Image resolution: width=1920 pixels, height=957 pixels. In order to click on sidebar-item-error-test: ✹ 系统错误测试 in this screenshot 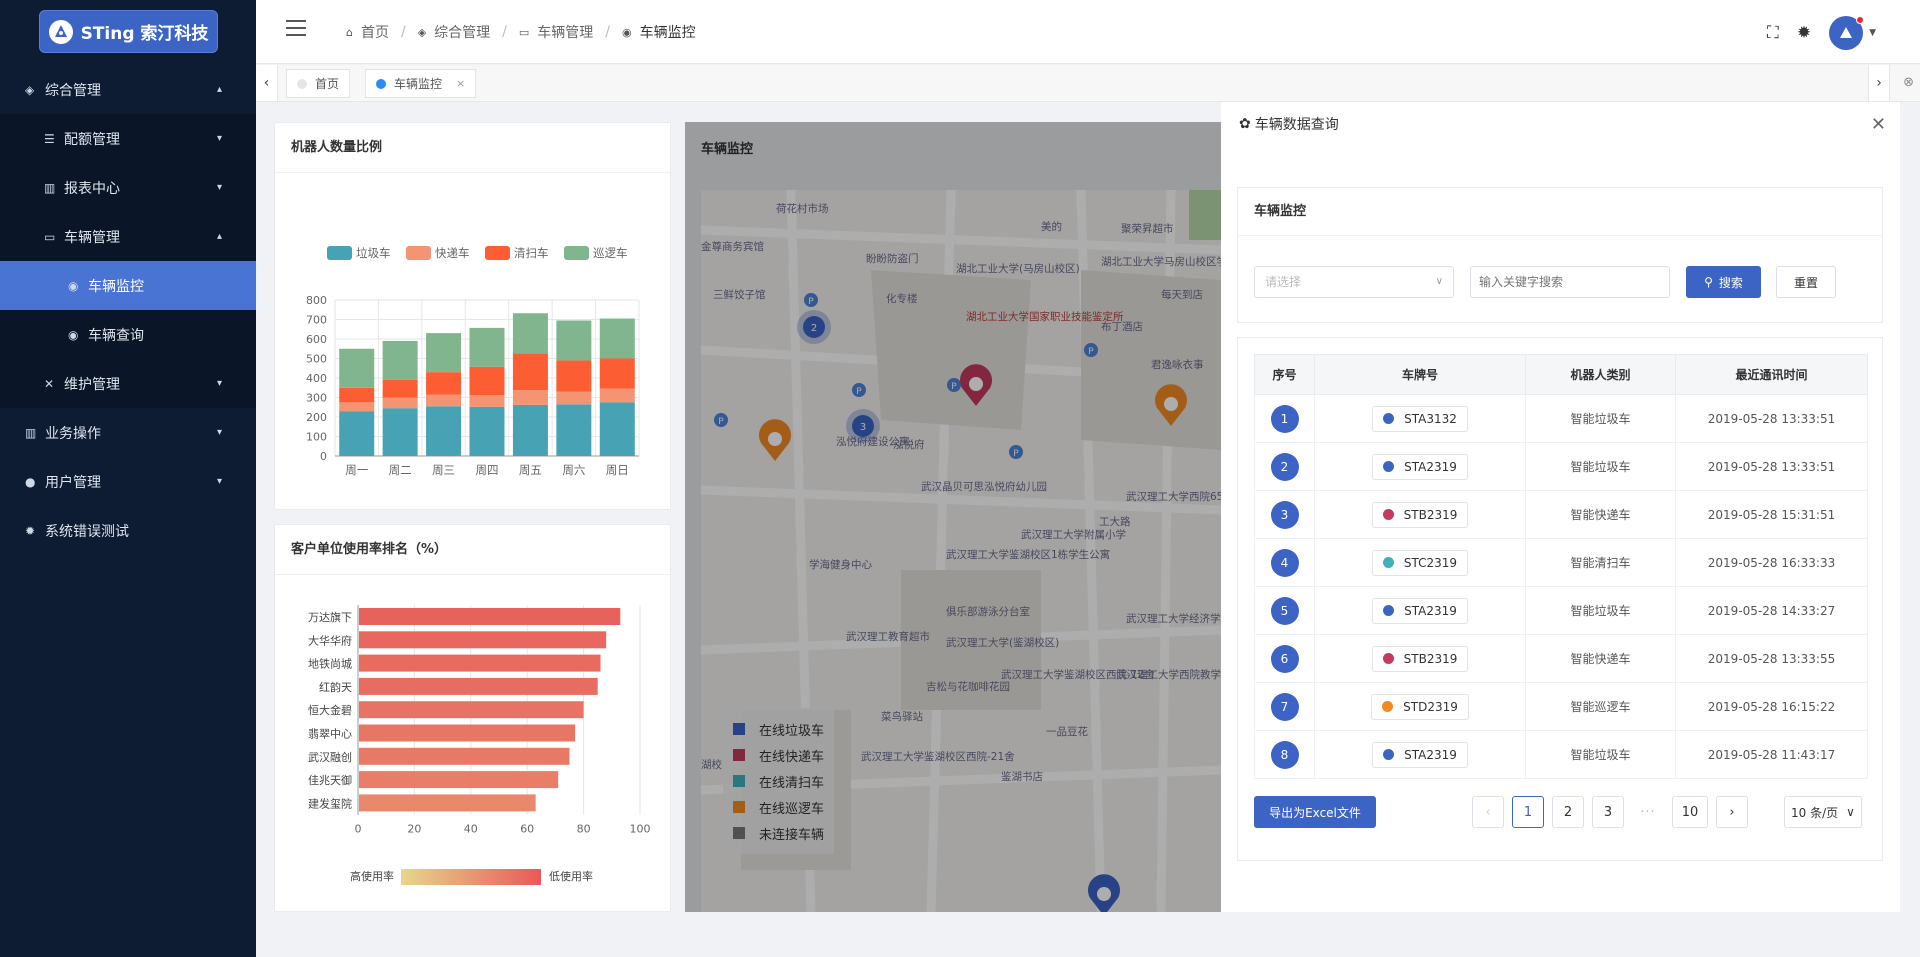, I will do `click(128, 530)`.